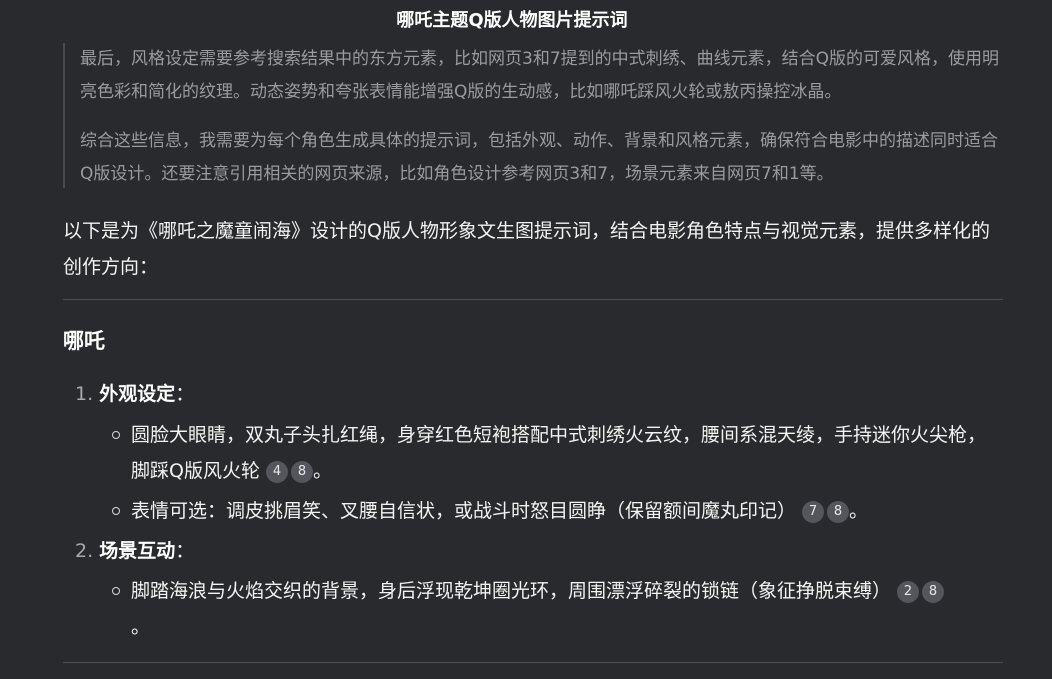 The image size is (1052, 679). What do you see at coordinates (137, 394) in the screenshot?
I see `list-item-label: 外观设定` at bounding box center [137, 394].